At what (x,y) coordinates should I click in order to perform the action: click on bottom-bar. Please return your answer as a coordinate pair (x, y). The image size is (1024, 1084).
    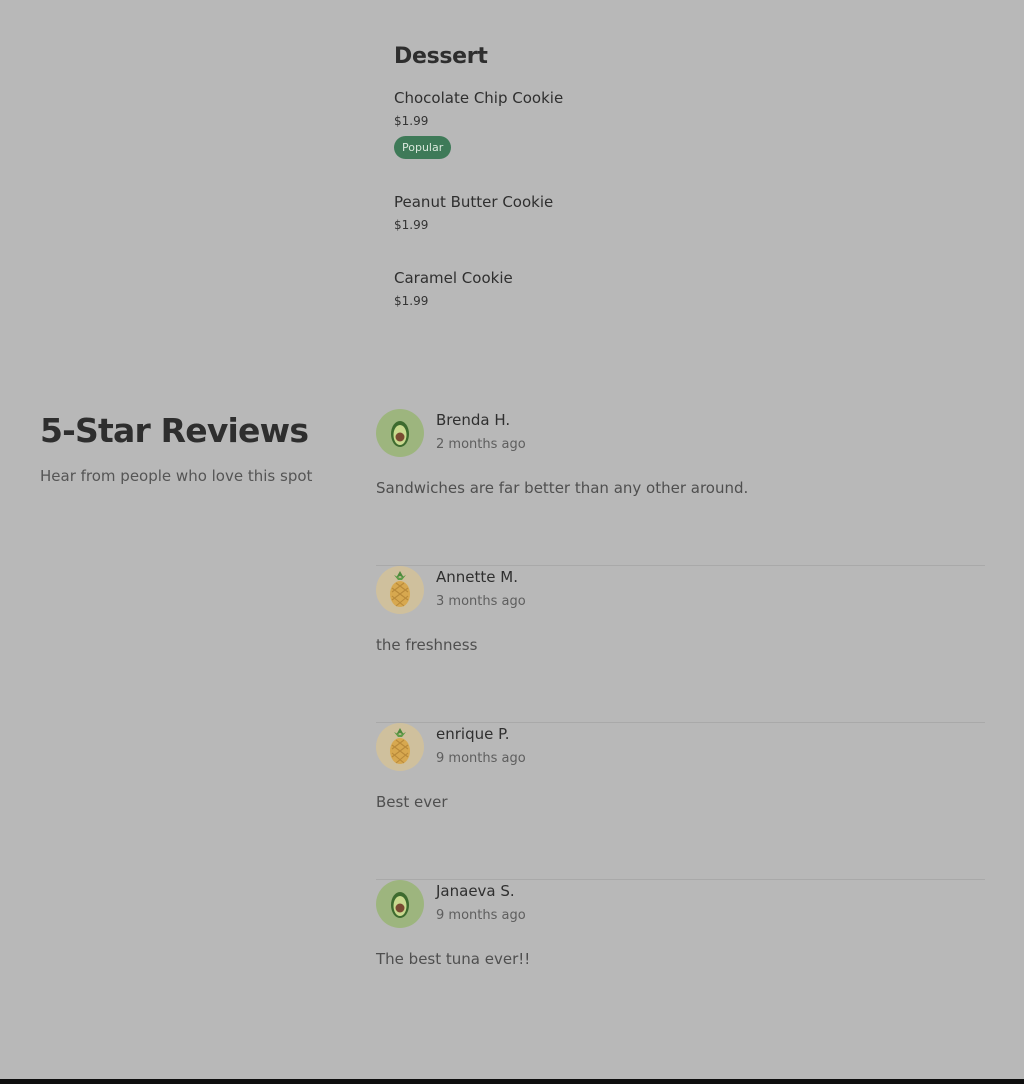
    Looking at the image, I should click on (512, 1081).